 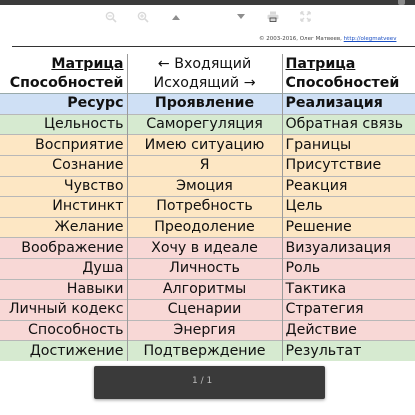 What do you see at coordinates (348, 145) in the screenshot?
I see `cell-realization: Границы` at bounding box center [348, 145].